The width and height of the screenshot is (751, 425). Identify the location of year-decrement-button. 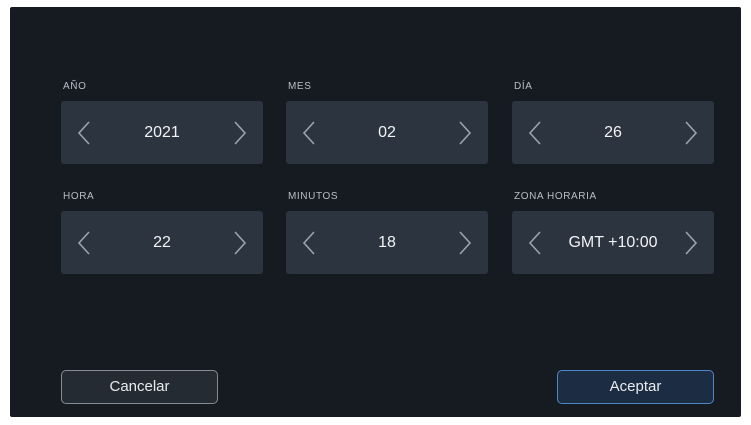
(85, 133).